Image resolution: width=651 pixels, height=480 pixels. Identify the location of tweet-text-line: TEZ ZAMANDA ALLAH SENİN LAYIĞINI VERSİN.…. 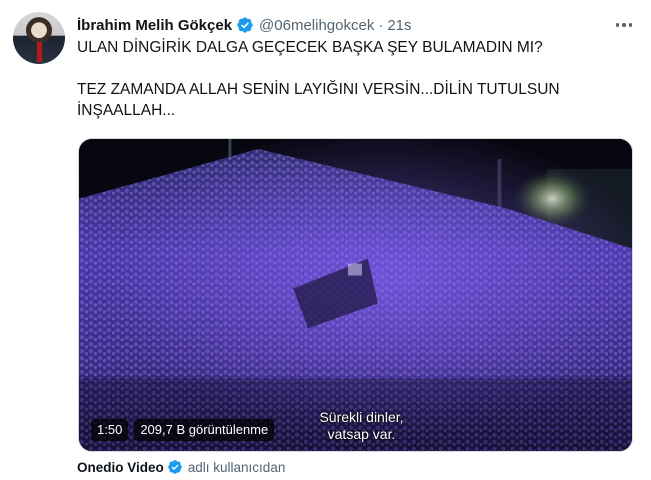
(318, 89).